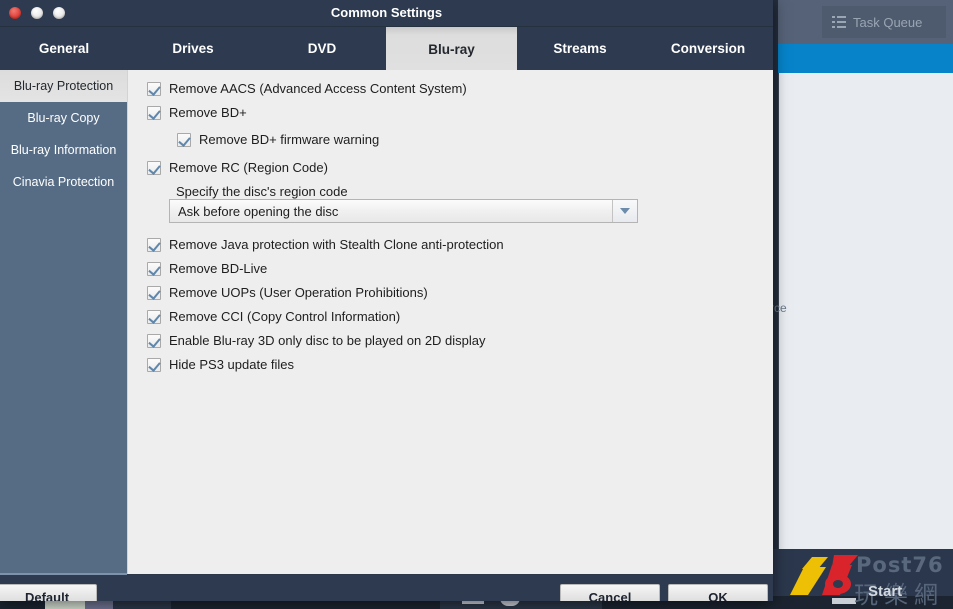  I want to click on default-button: Default, so click(48, 592).